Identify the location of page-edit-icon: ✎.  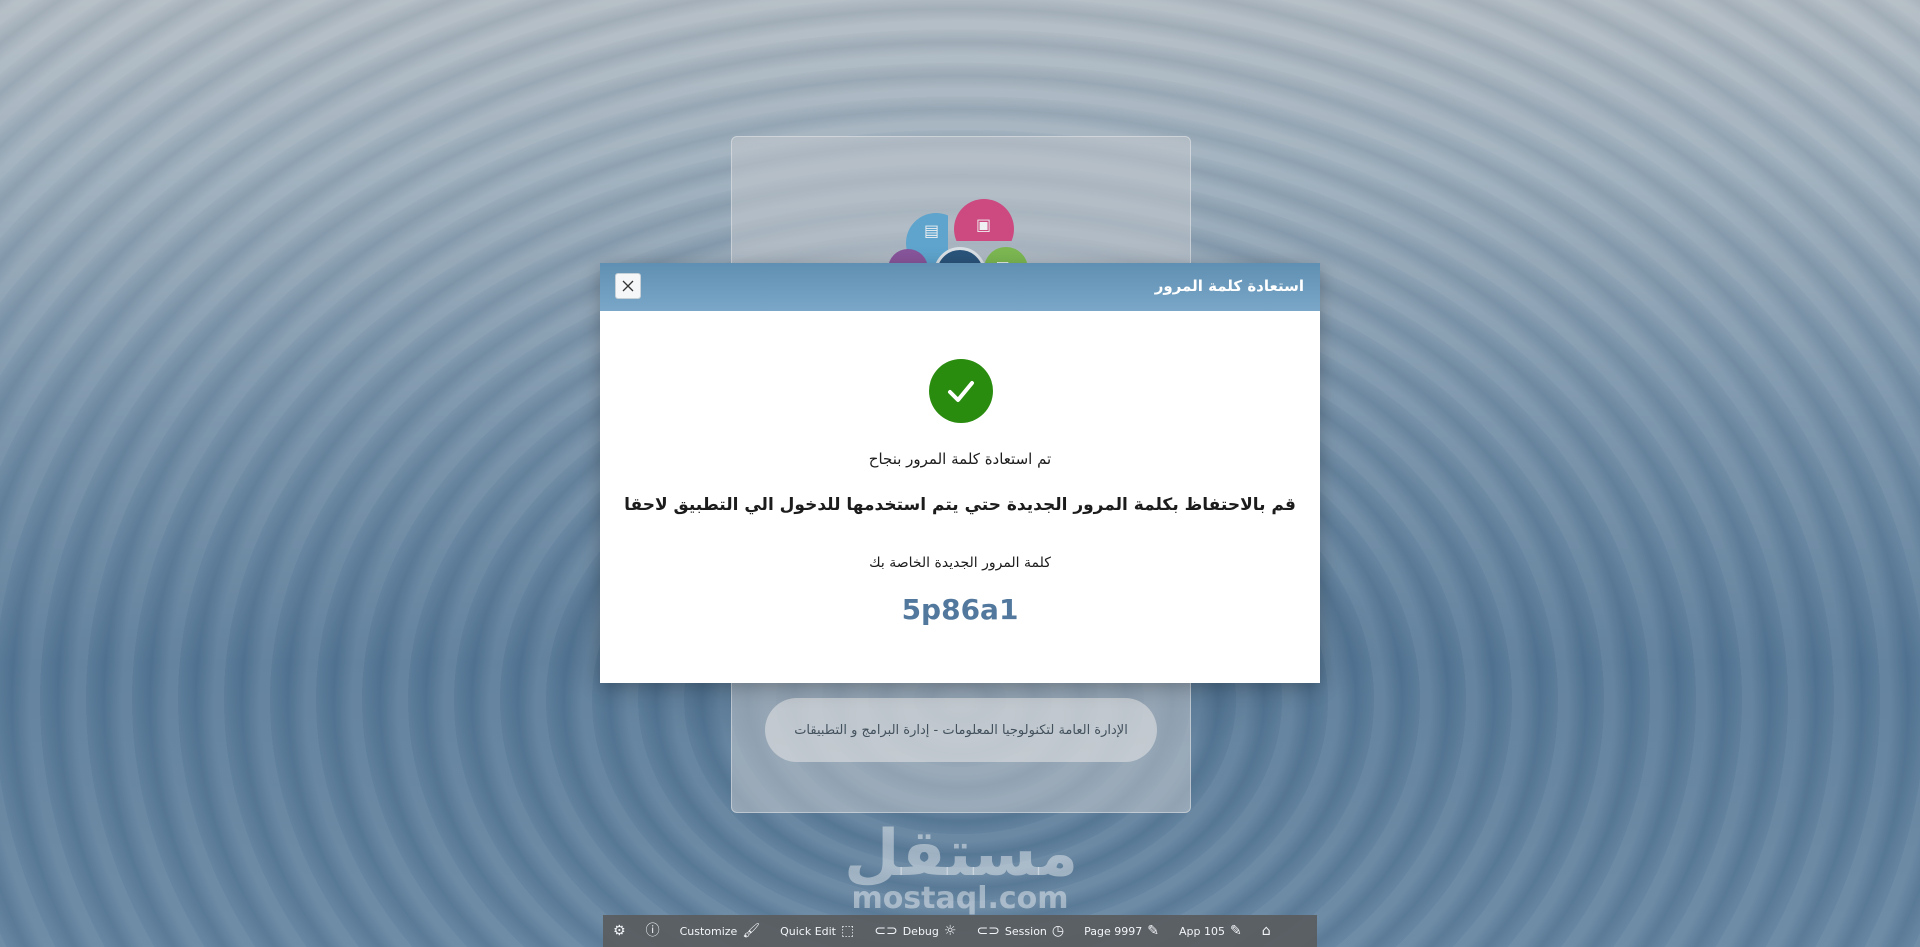
(1153, 931).